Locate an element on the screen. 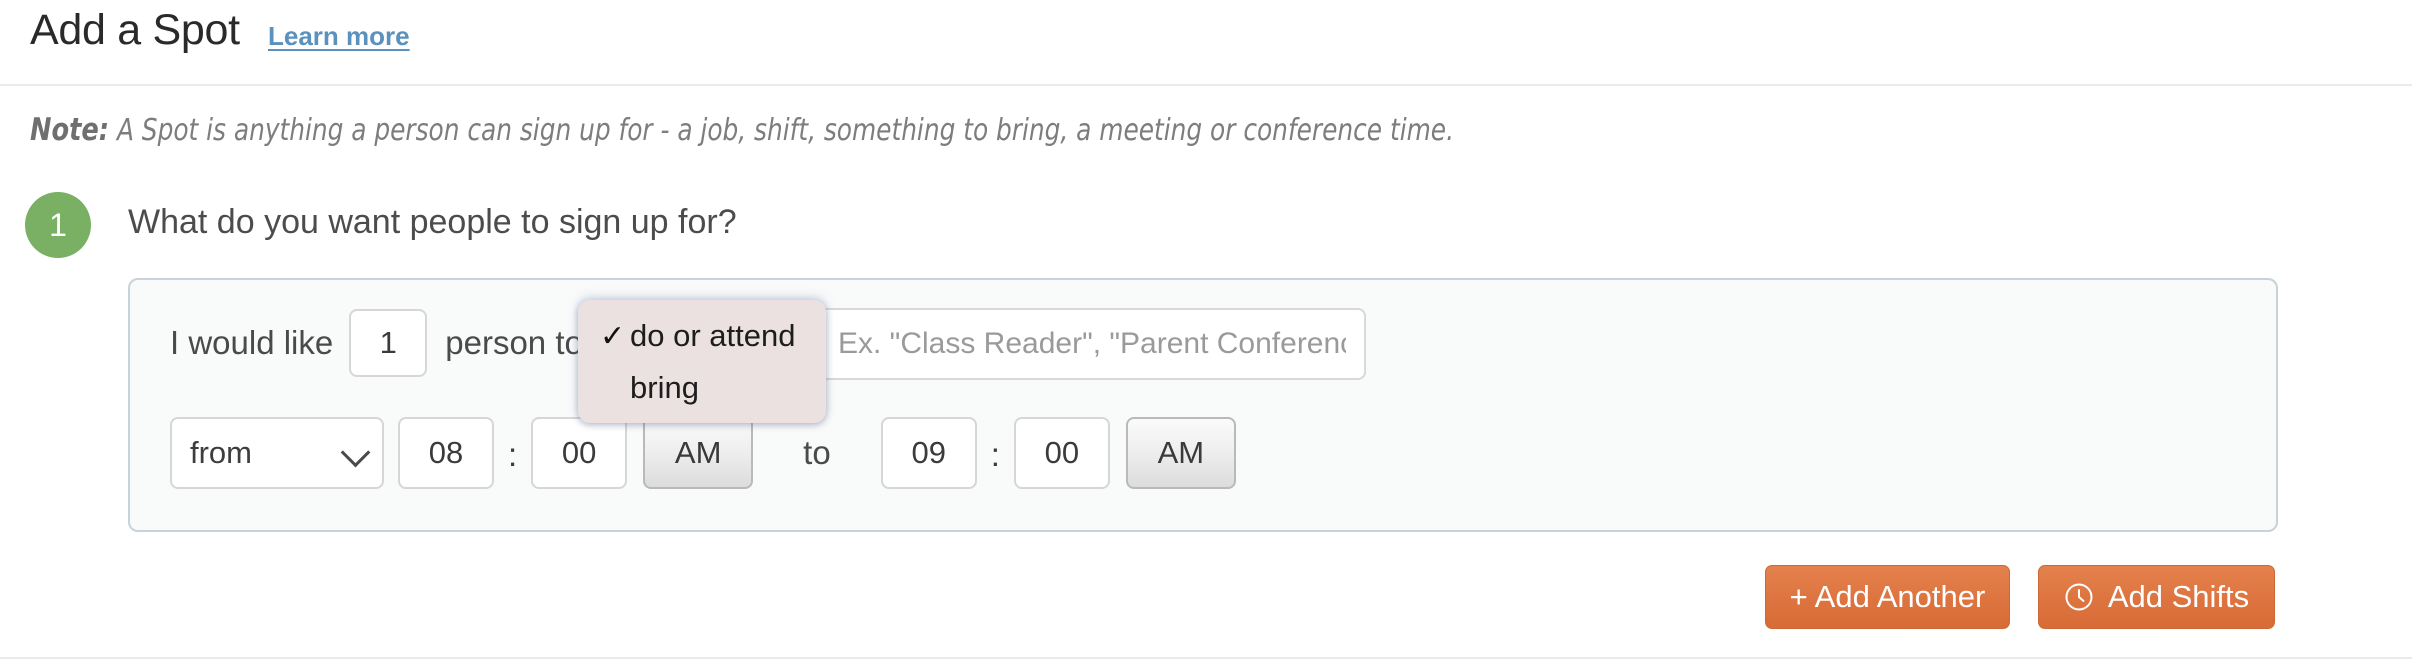 This screenshot has width=2412, height=664. end-meridiem-button: AM is located at coordinates (1180, 453).